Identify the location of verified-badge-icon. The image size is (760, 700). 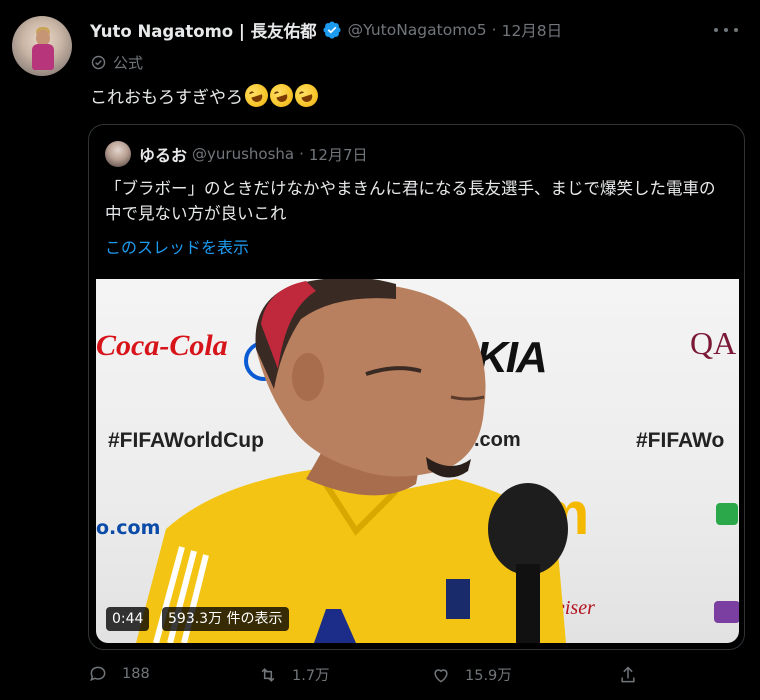
(332, 30).